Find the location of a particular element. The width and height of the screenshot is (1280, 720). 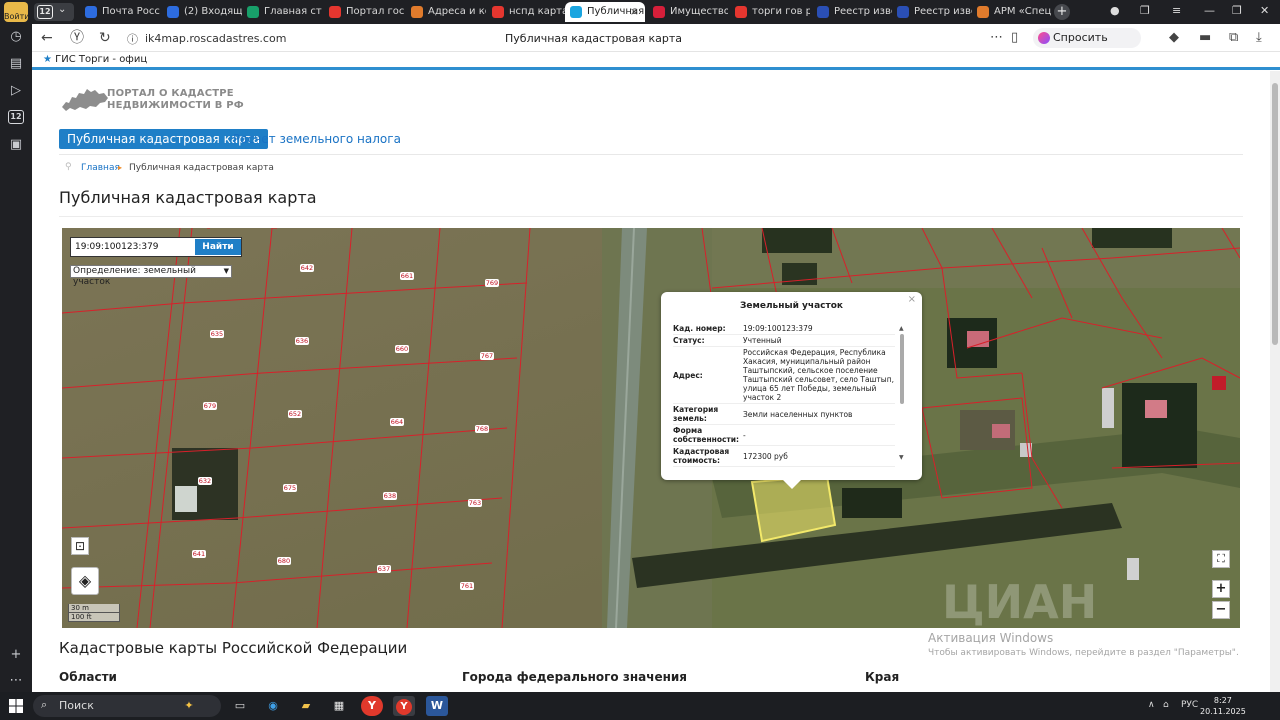

network-icon: ⌂ is located at coordinates (1166, 705).